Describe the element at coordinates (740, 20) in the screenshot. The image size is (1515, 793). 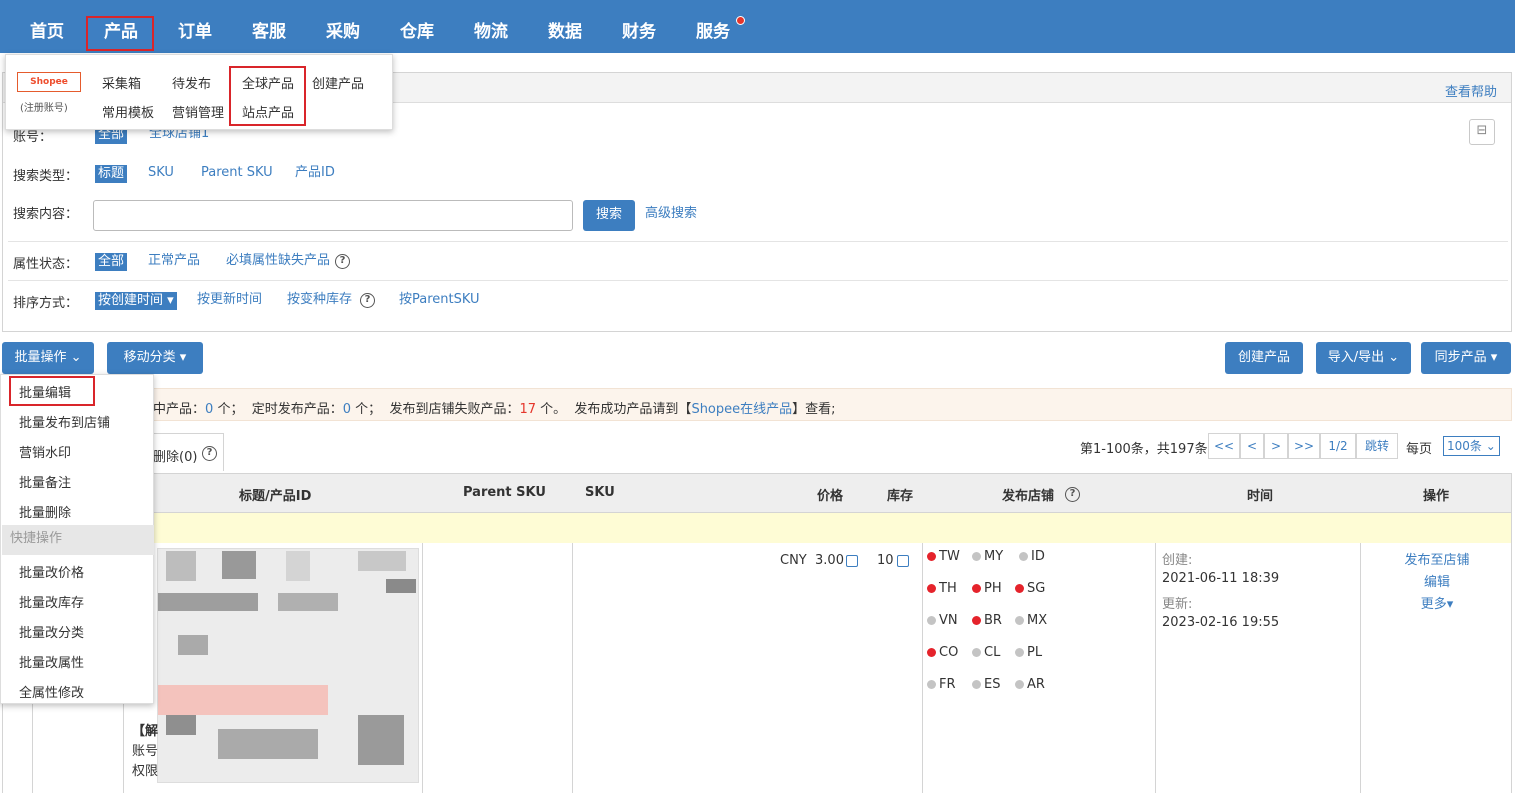
I see `notification-dot` at that location.